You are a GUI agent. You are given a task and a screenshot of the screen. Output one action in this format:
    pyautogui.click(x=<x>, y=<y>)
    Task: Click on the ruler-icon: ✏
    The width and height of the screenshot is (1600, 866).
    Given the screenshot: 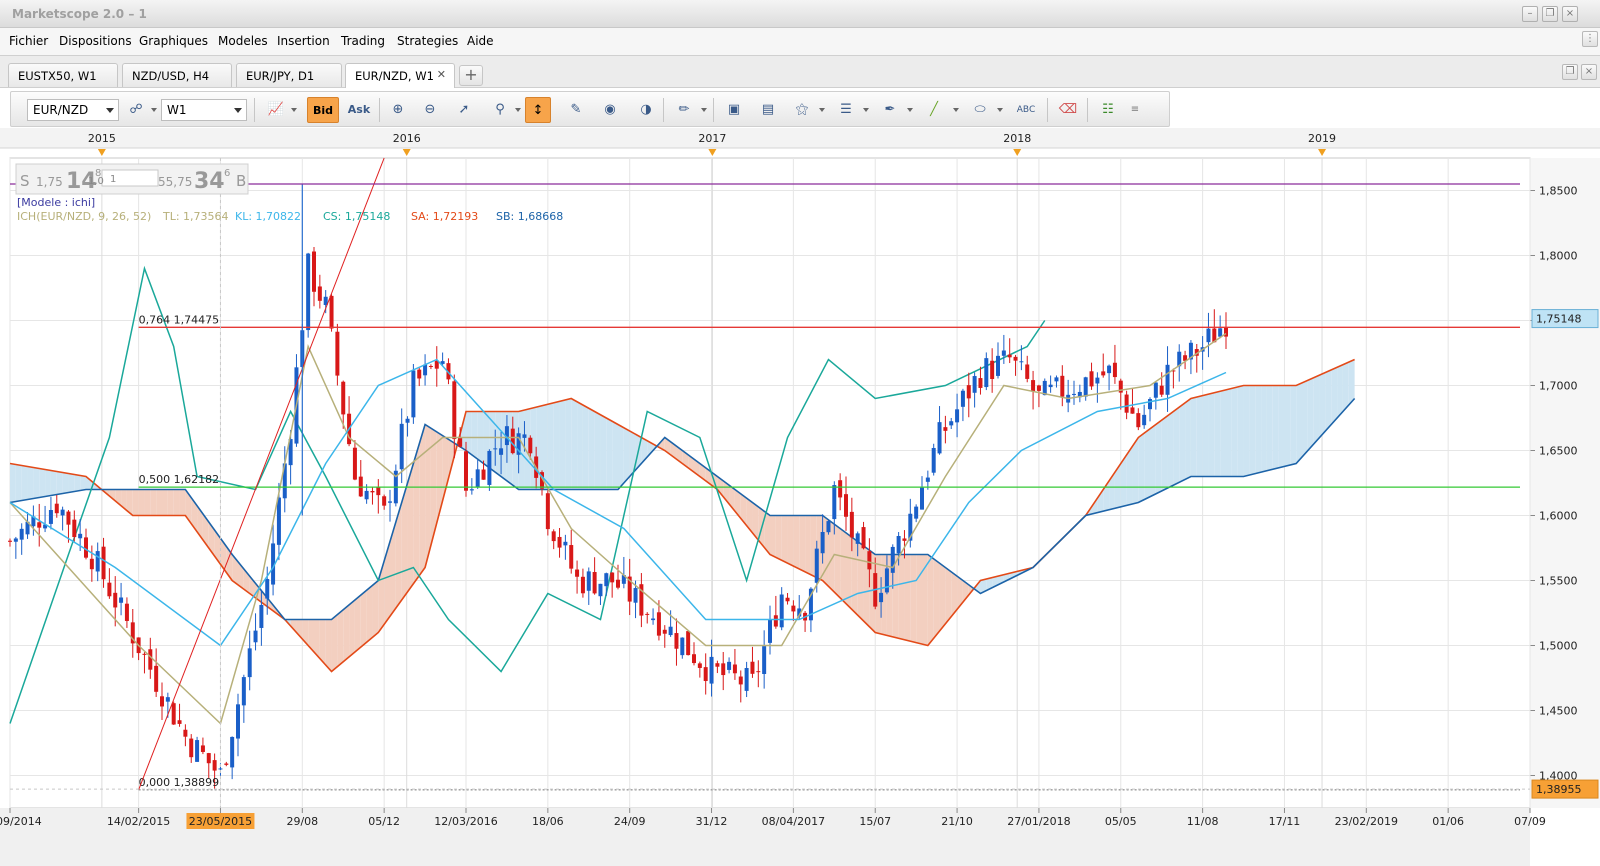 What is the action you would take?
    pyautogui.click(x=684, y=110)
    